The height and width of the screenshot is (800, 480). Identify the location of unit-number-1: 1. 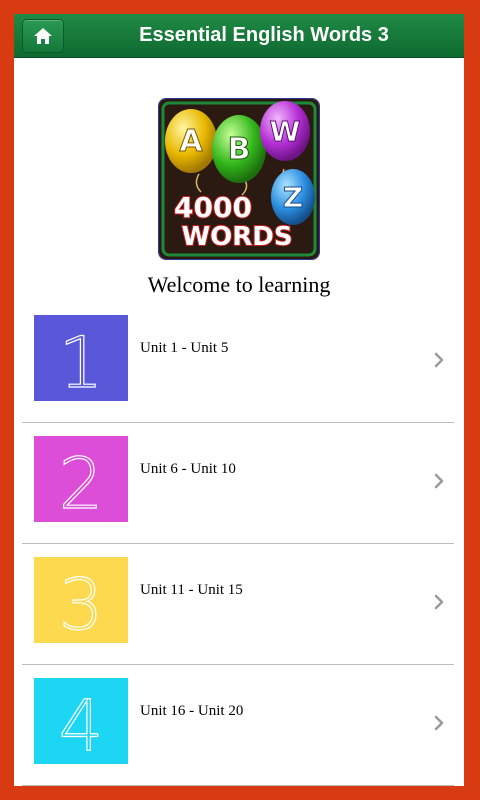
(81, 361).